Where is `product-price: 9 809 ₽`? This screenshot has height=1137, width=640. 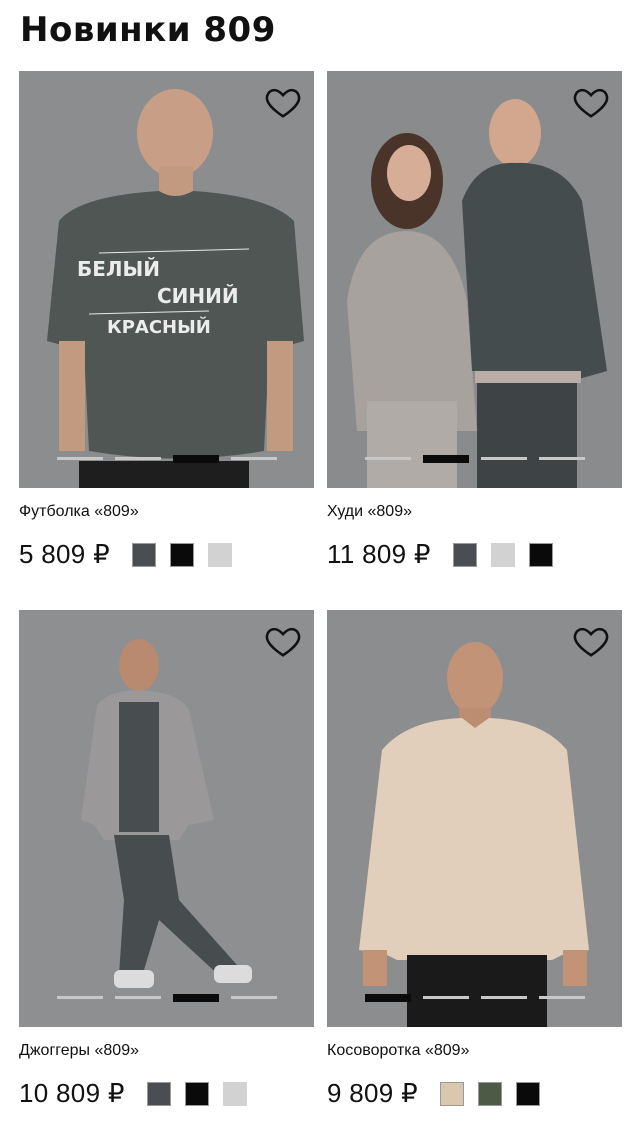 product-price: 9 809 ₽ is located at coordinates (372, 1093).